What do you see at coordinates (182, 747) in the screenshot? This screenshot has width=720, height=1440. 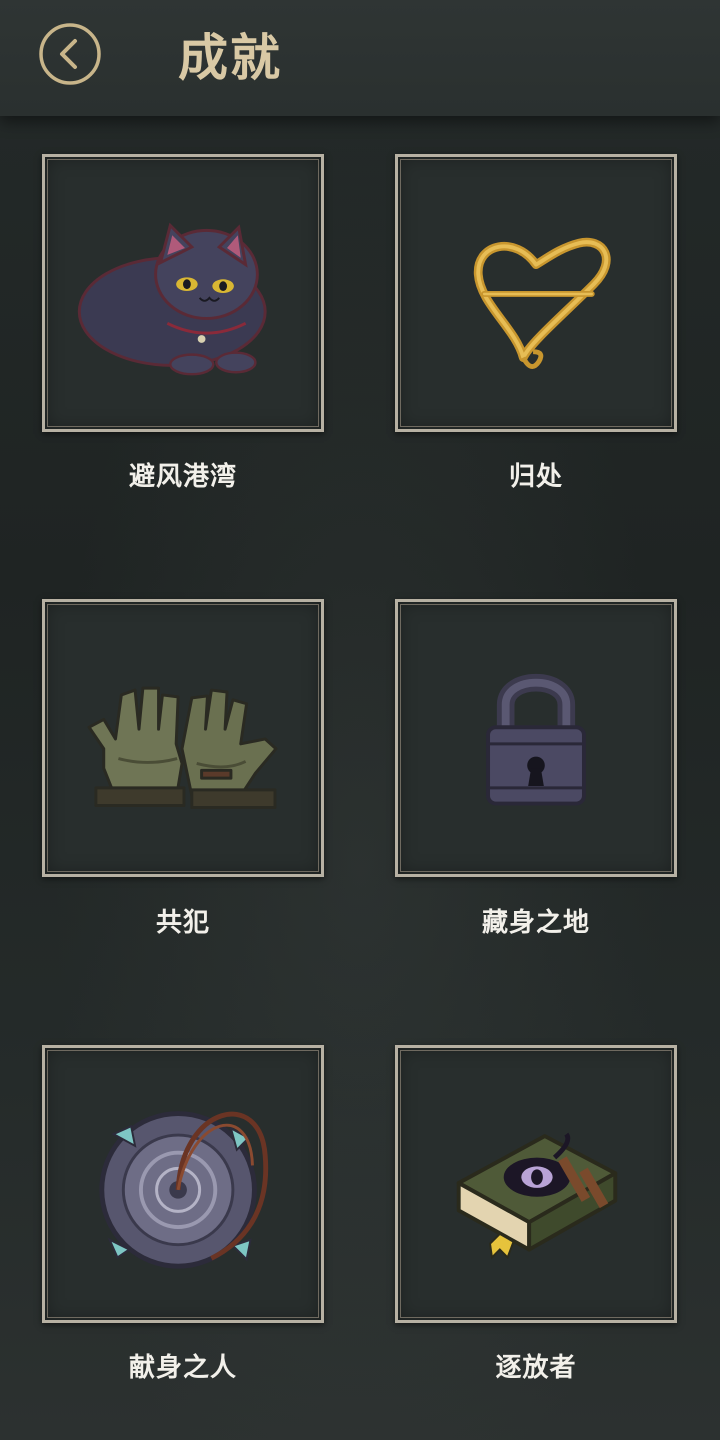 I see `gloves-icon` at bounding box center [182, 747].